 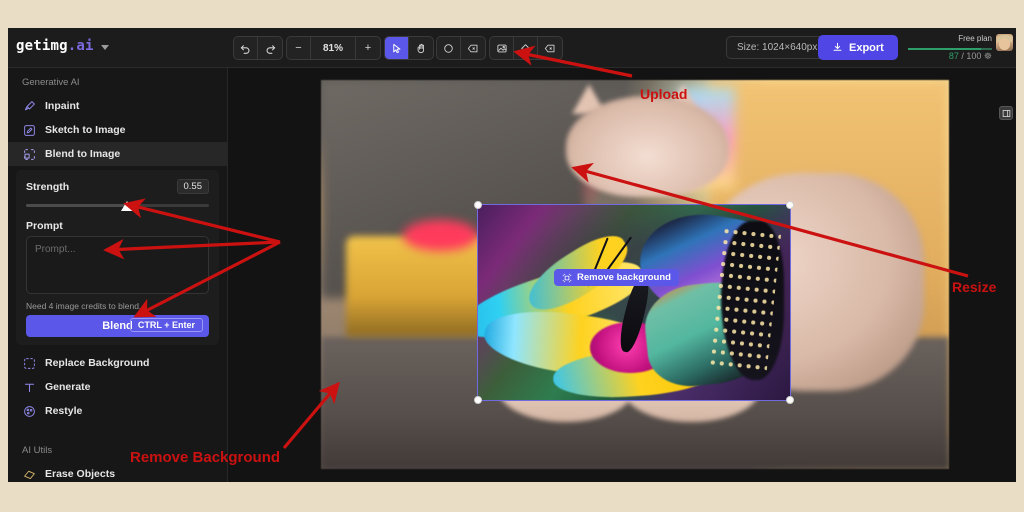 I want to click on brush-icon, so click(x=29, y=106).